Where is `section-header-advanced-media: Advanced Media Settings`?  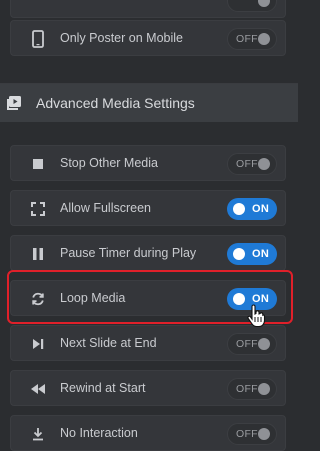 section-header-advanced-media: Advanced Media Settings is located at coordinates (149, 103).